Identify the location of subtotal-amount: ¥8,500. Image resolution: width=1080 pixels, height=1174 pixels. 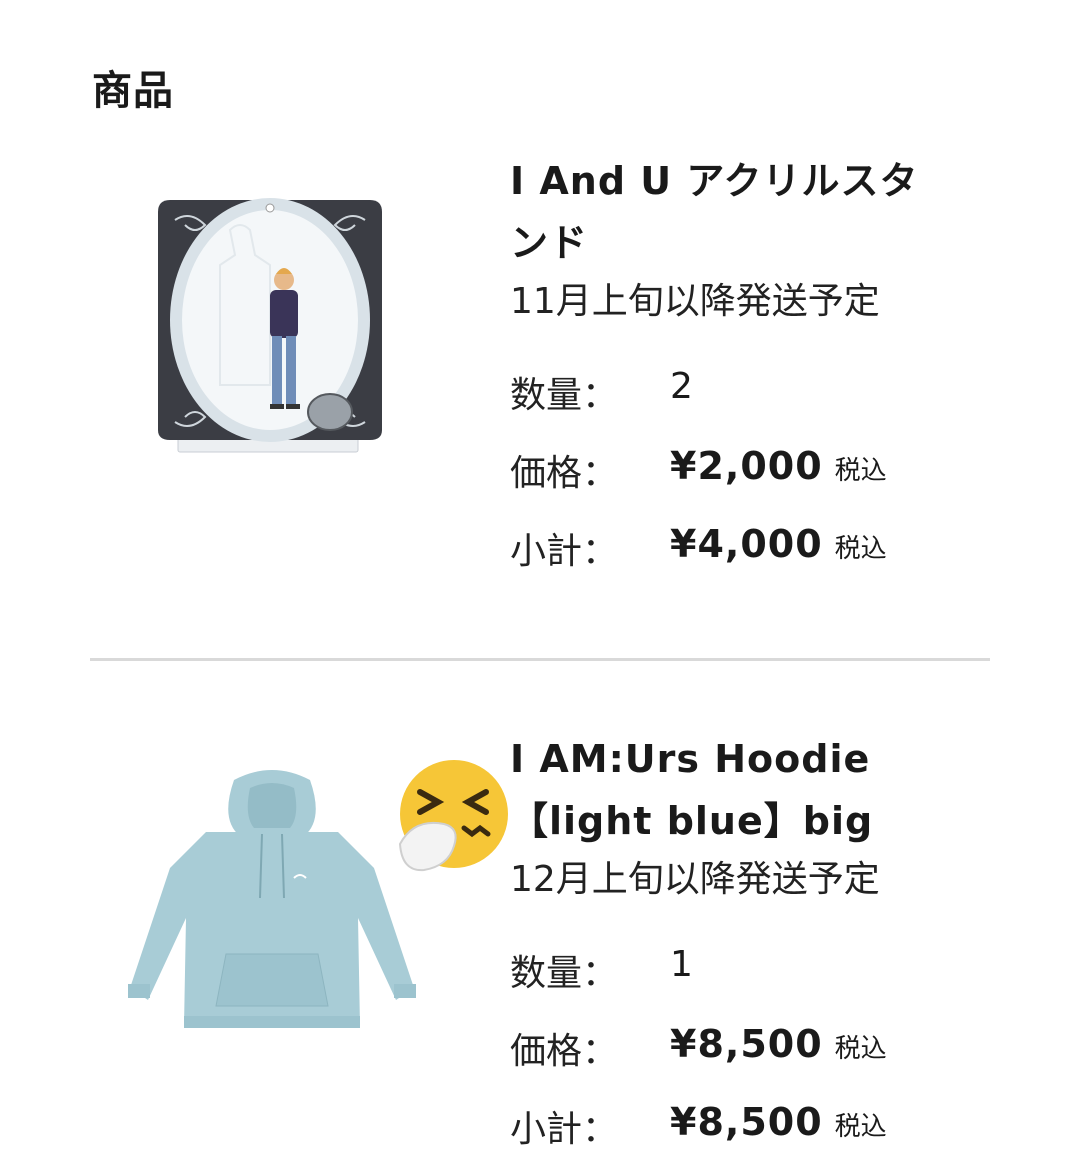
(746, 1122).